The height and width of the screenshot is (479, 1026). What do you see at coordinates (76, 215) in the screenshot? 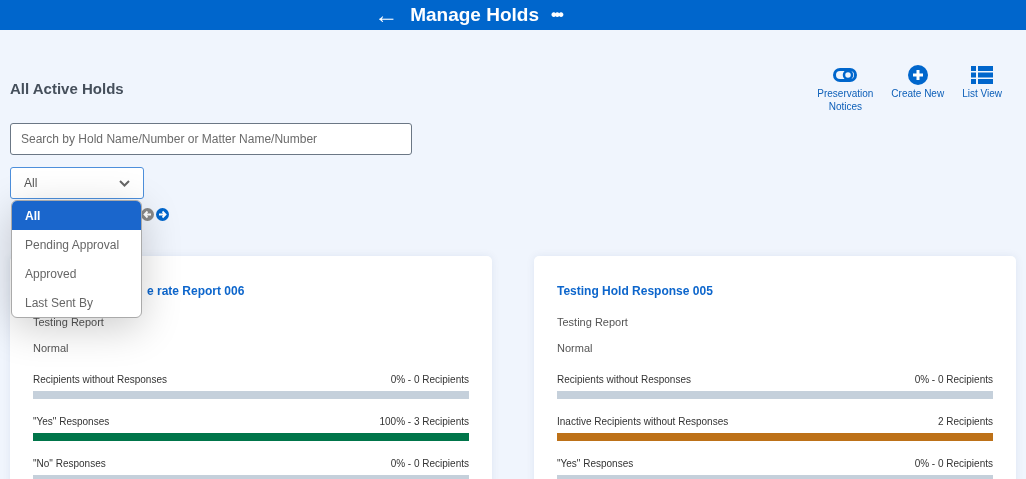
I see `dropdown-option: All` at bounding box center [76, 215].